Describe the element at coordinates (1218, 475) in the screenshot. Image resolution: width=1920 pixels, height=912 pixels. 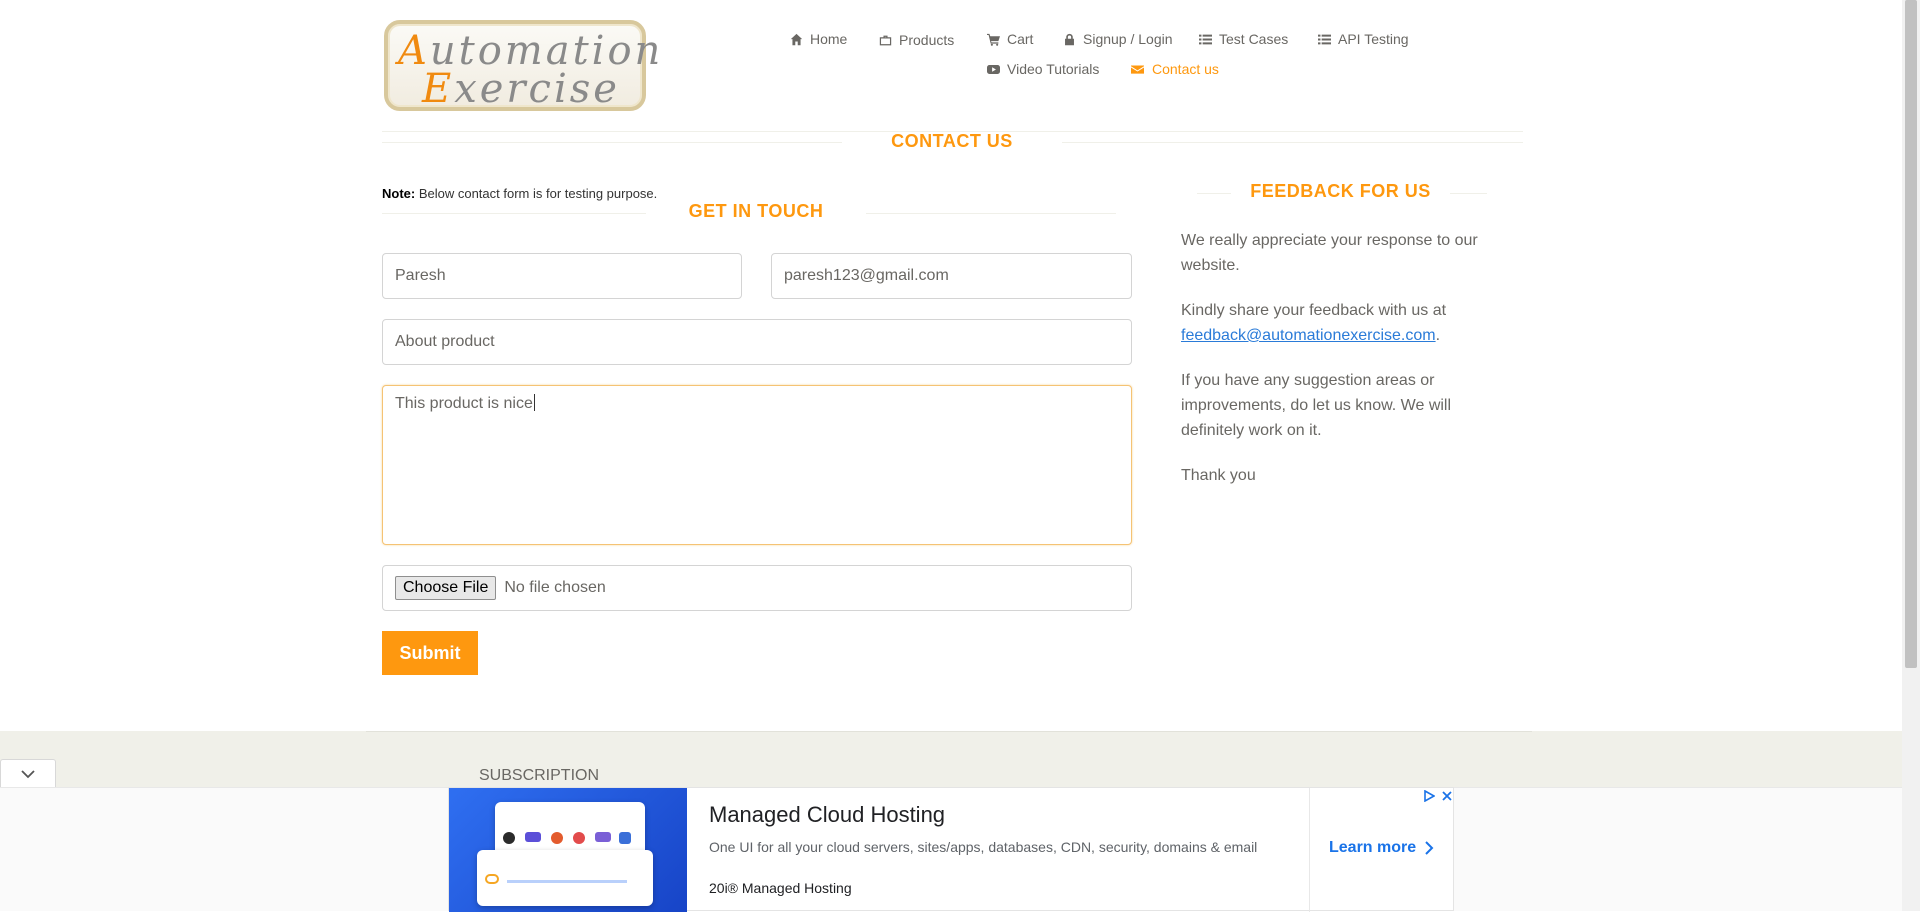
I see `feedback-thank-you: Thank you` at that location.